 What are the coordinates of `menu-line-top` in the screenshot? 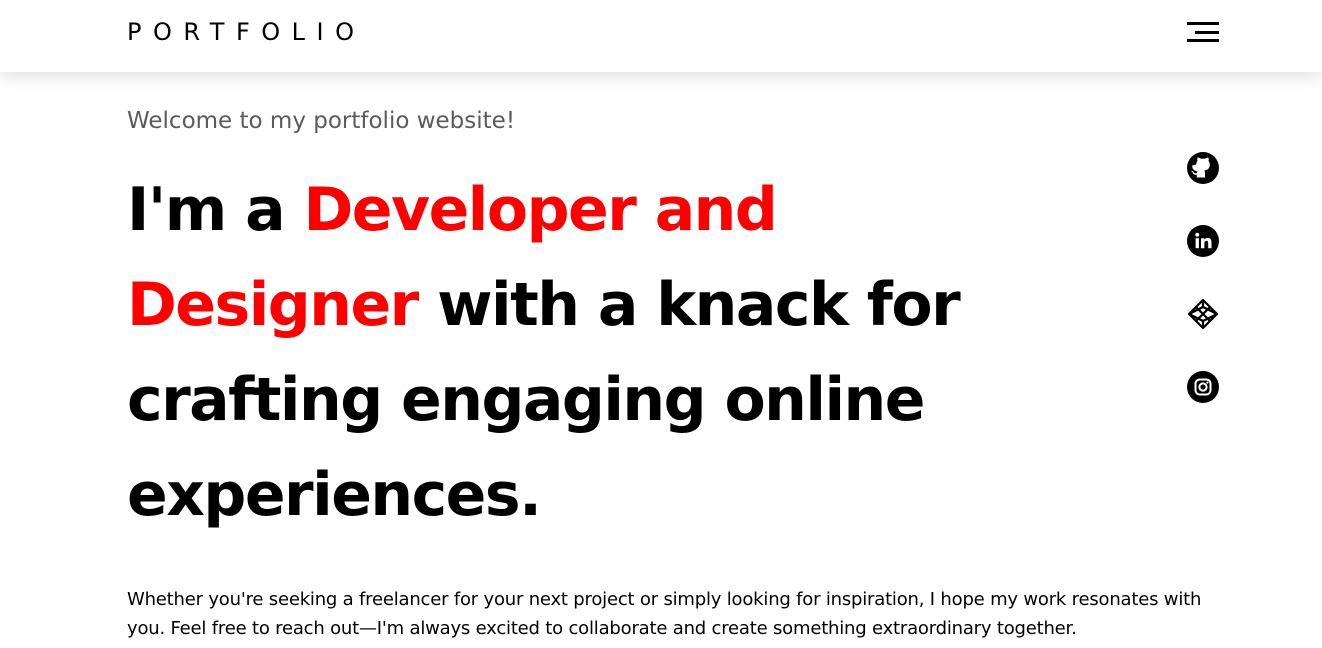 It's located at (1203, 23).